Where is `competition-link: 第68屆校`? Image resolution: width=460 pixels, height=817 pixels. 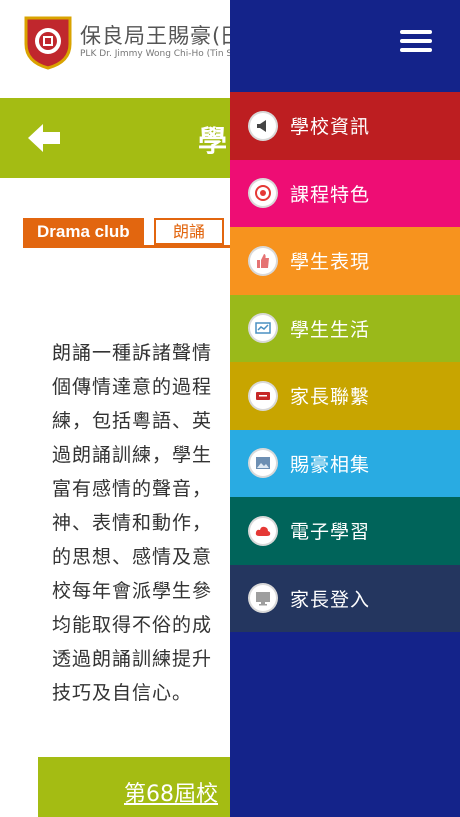
competition-link: 第68屆校 is located at coordinates (171, 792).